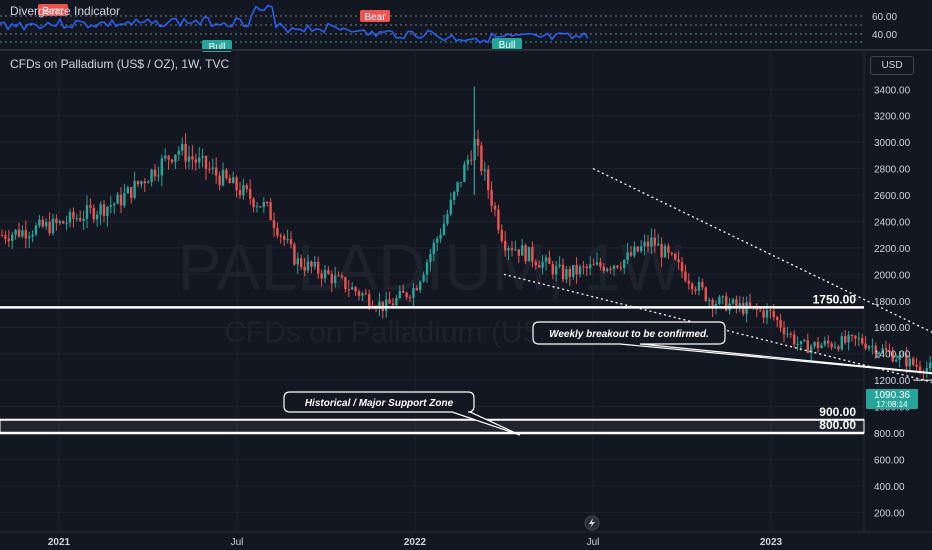 The width and height of the screenshot is (932, 550). I want to click on support-zone, so click(432, 426).